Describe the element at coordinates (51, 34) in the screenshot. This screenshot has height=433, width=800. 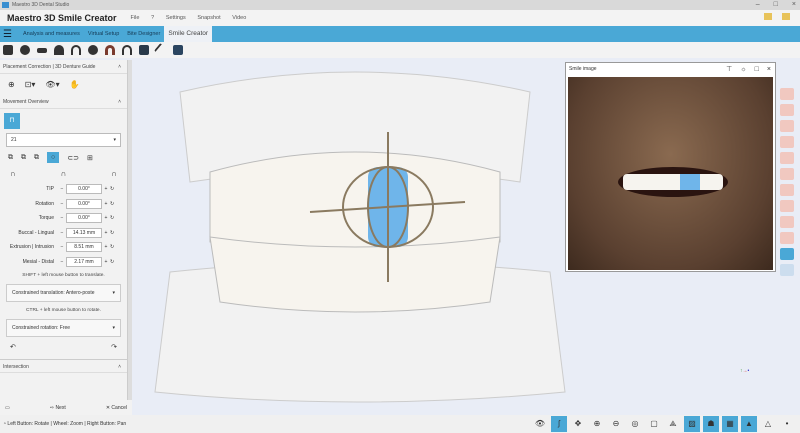
I see `tab-analysis: Analysis and measures` at that location.